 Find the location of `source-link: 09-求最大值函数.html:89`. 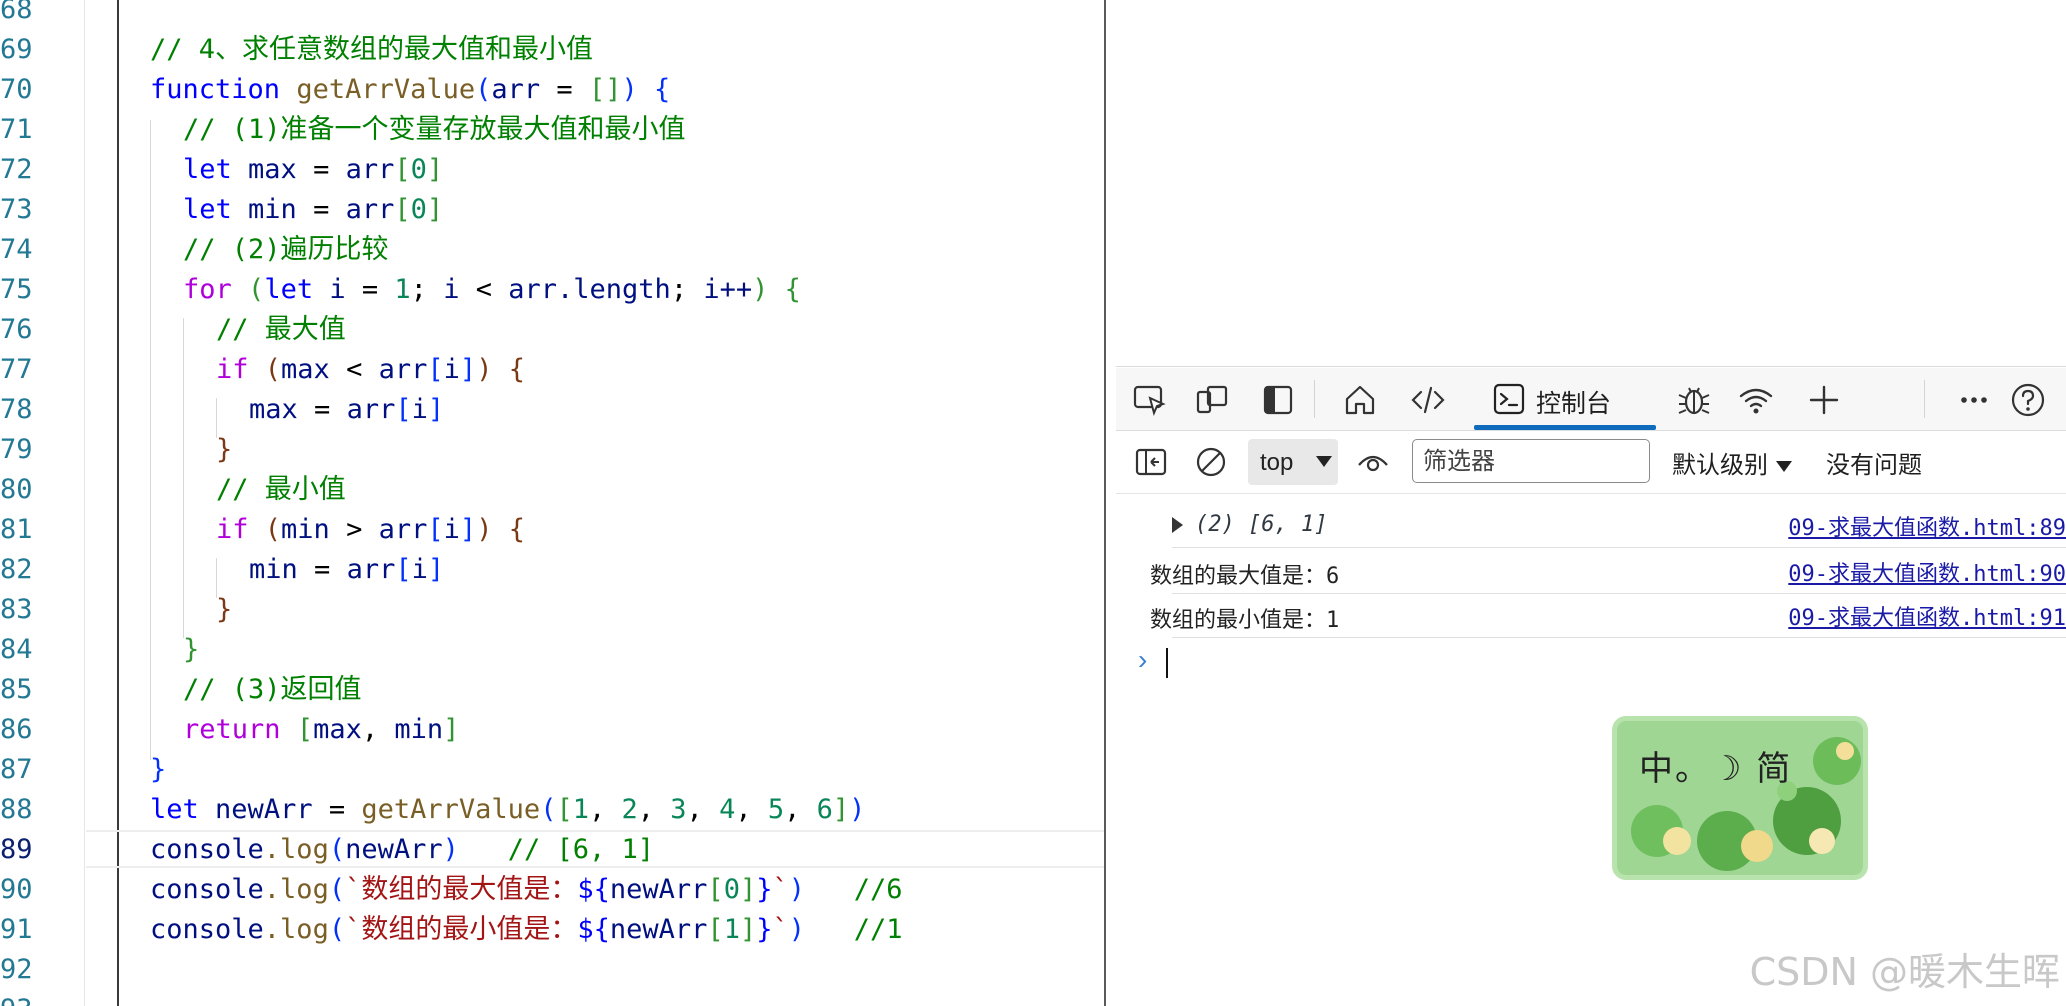

source-link: 09-求最大值函数.html:89 is located at coordinates (1927, 526).